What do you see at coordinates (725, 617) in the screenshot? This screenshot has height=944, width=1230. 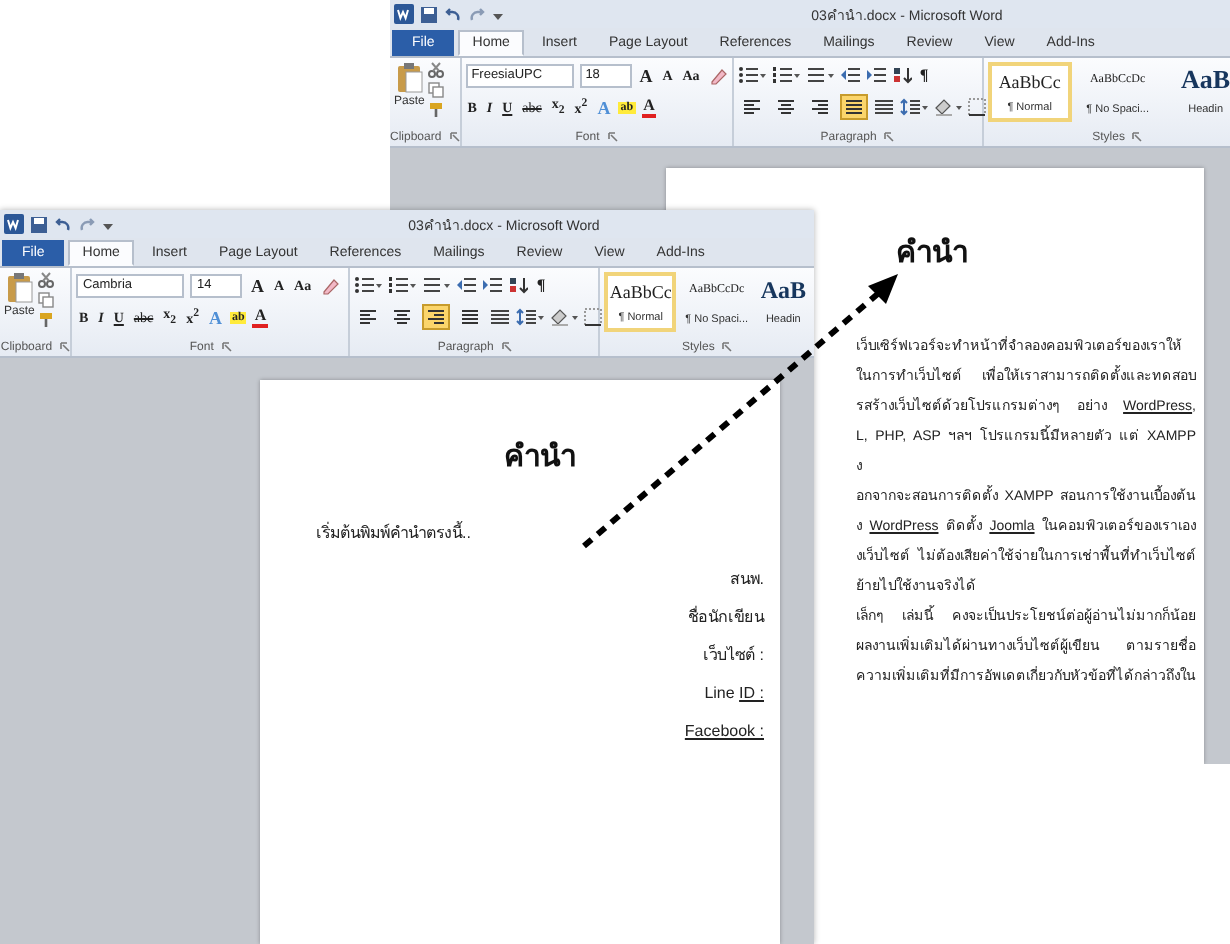 I see `paragraph-text: ชื่อนักเขียน` at bounding box center [725, 617].